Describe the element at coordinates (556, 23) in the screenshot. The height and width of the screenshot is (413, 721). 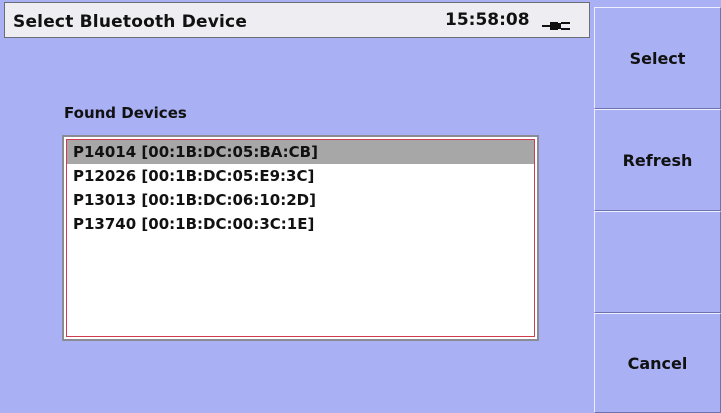
I see `plug-icon` at that location.